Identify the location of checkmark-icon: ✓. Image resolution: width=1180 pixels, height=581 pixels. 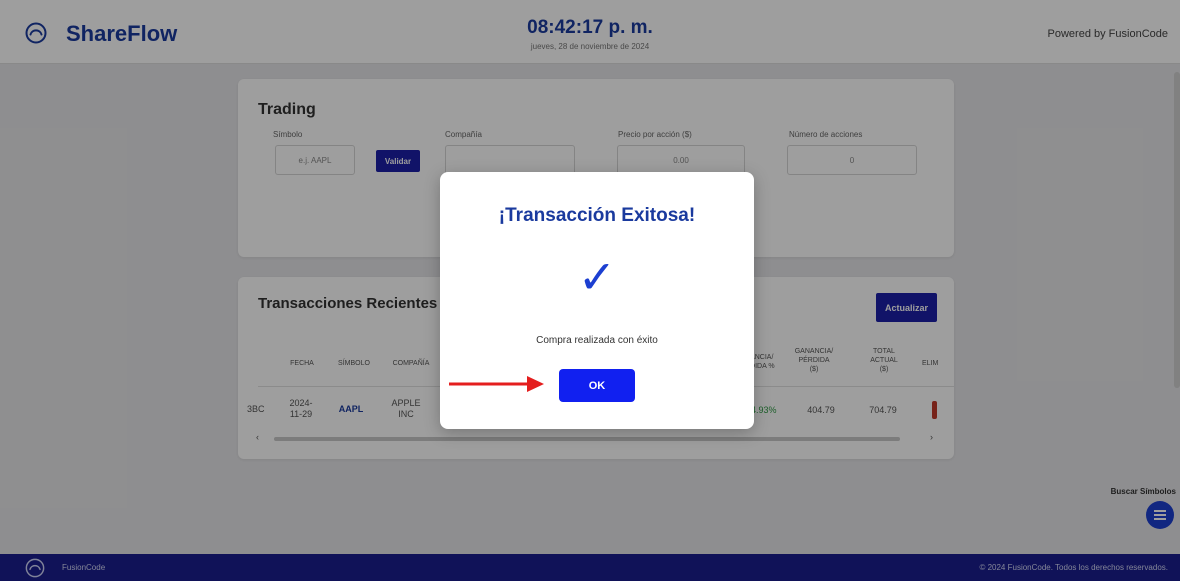
(597, 277).